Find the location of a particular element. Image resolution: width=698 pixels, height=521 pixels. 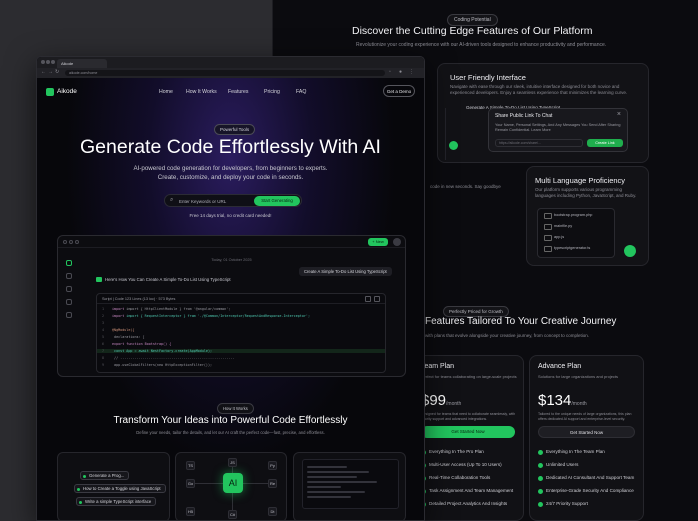

typescript-icon: TS is located at coordinates (190, 465).